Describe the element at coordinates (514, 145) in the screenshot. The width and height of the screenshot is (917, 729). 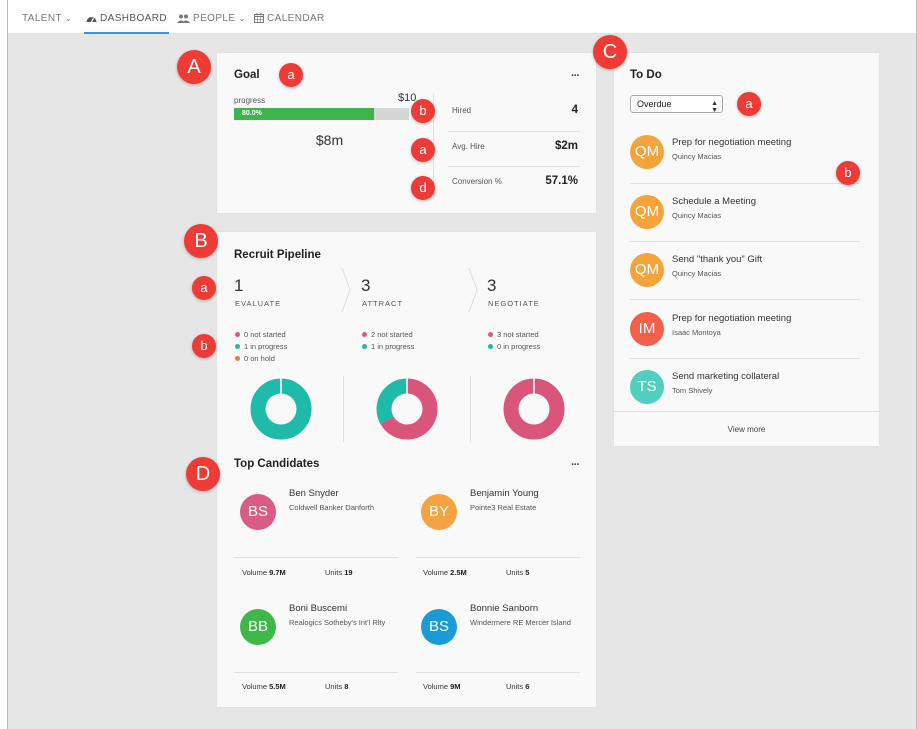
I see `stat-avg-hire: Avg. Hire $2m` at that location.